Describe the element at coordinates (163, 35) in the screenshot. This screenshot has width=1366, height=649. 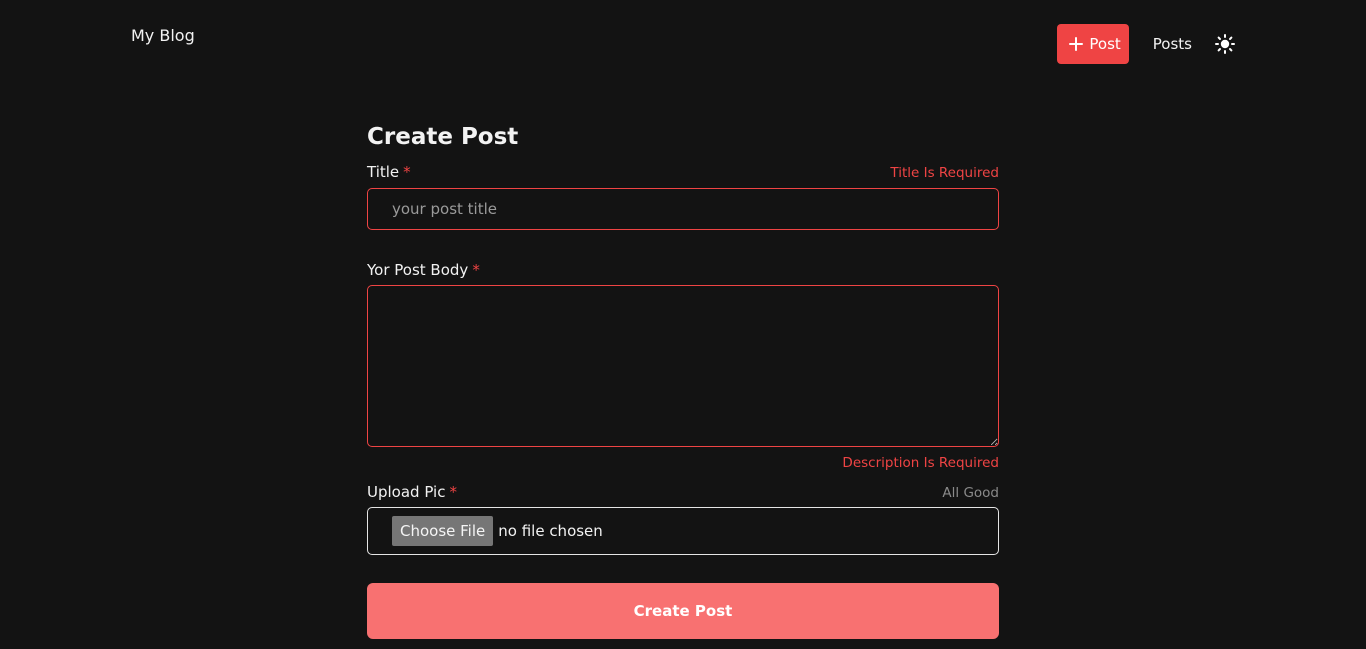
I see `brand-link: My Blog` at that location.